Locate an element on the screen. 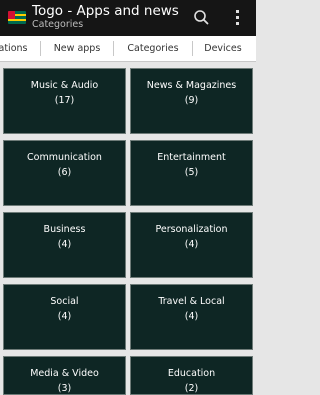 The width and height of the screenshot is (320, 395). category-name: Education is located at coordinates (191, 373).